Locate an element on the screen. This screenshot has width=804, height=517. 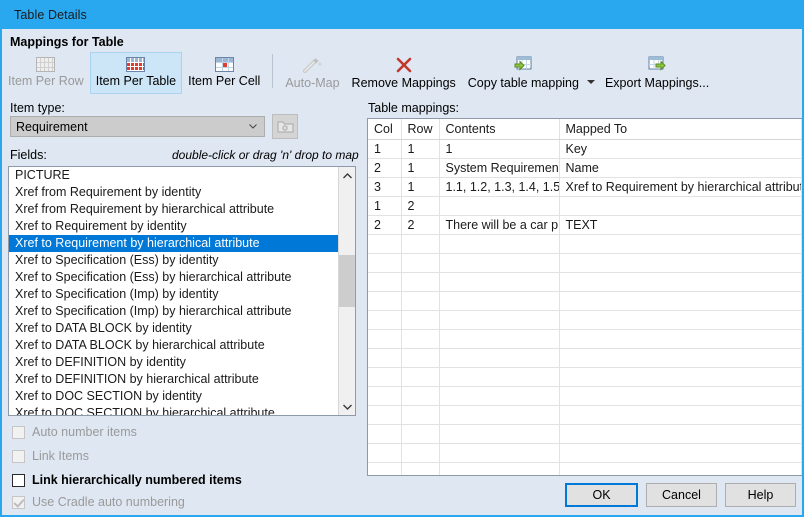
checkbox-row: Auto number items is located at coordinates (74, 432).